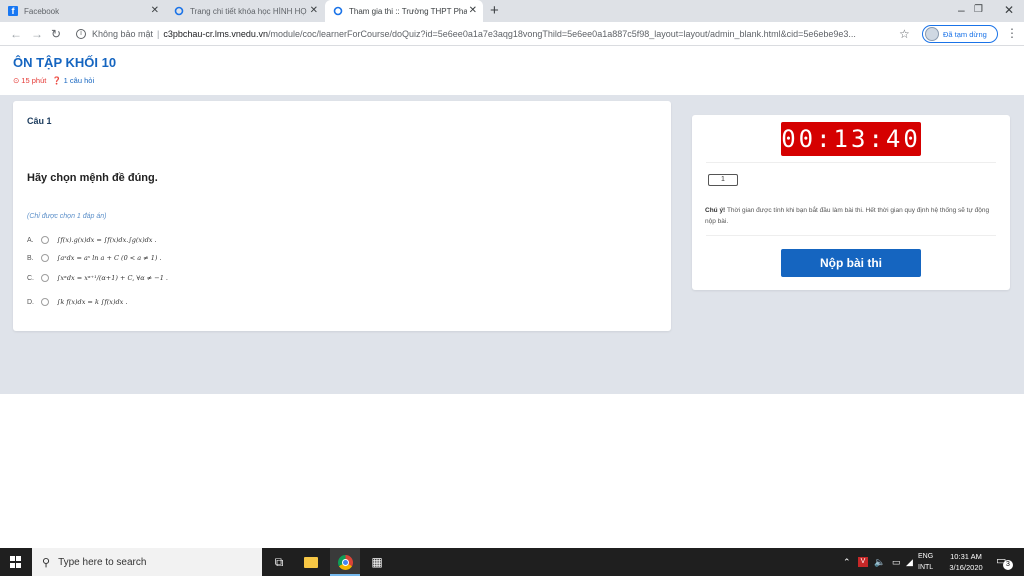 This screenshot has height=576, width=1024. What do you see at coordinates (67, 216) in the screenshot?
I see `question-note: (Chỉ được chọn 1 đáp án)` at bounding box center [67, 216].